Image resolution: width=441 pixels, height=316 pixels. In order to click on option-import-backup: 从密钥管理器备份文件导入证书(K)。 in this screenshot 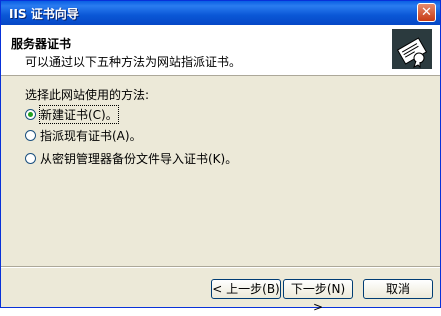, I will do `click(131, 158)`.